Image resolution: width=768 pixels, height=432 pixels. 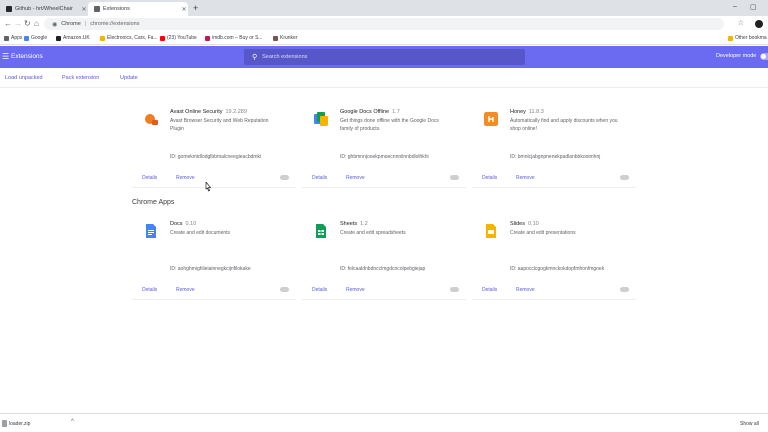 I want to click on developer-mode-toggle, so click(x=764, y=56).